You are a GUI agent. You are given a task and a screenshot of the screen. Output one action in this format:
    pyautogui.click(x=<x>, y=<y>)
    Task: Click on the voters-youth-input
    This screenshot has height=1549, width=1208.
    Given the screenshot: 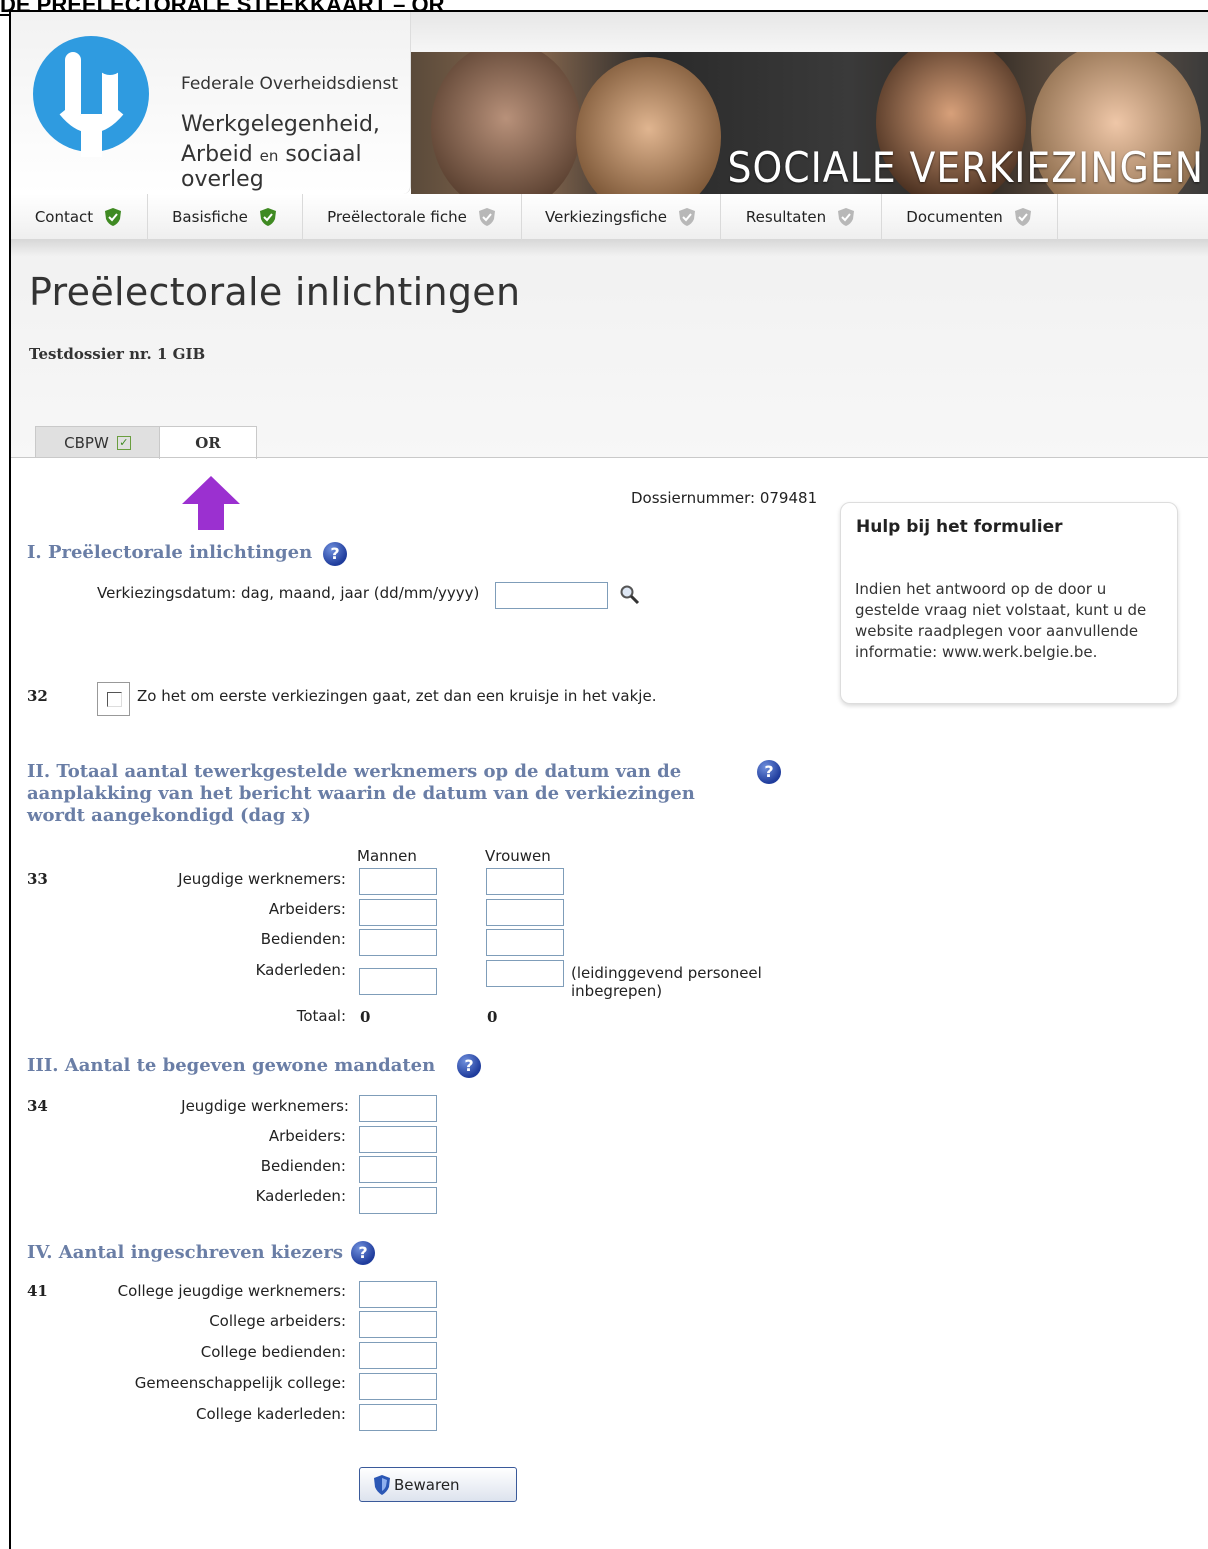 What is the action you would take?
    pyautogui.click(x=398, y=1294)
    